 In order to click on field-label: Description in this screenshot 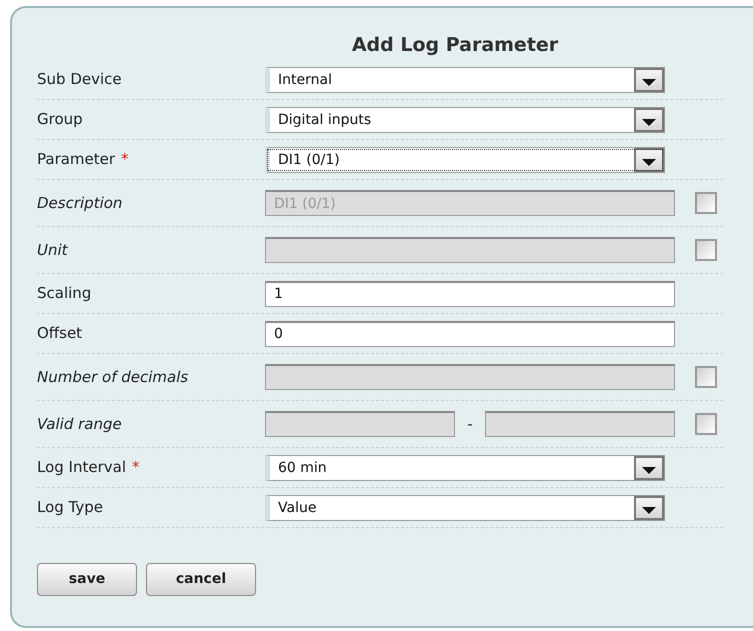, I will do `click(79, 203)`.